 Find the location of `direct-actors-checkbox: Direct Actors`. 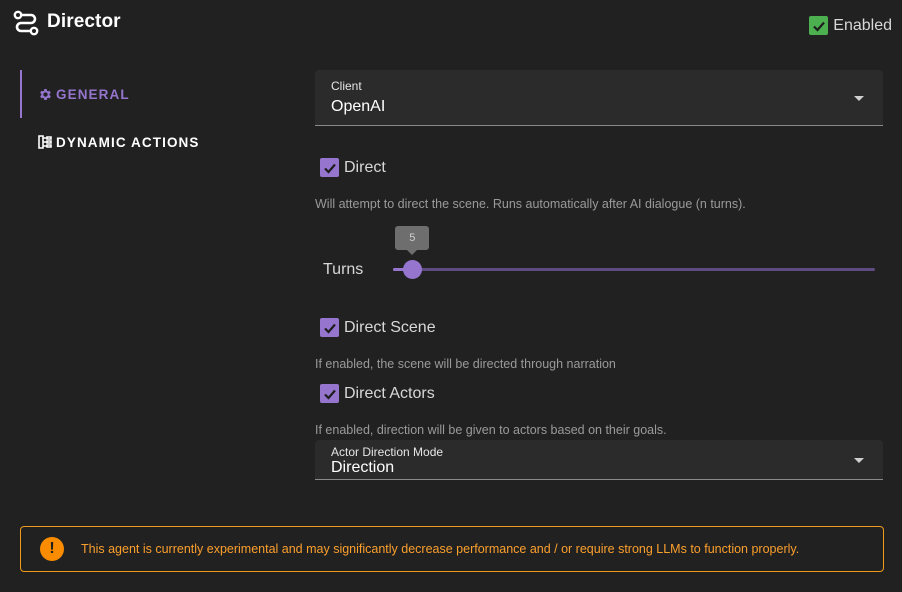

direct-actors-checkbox: Direct Actors is located at coordinates (377, 393).